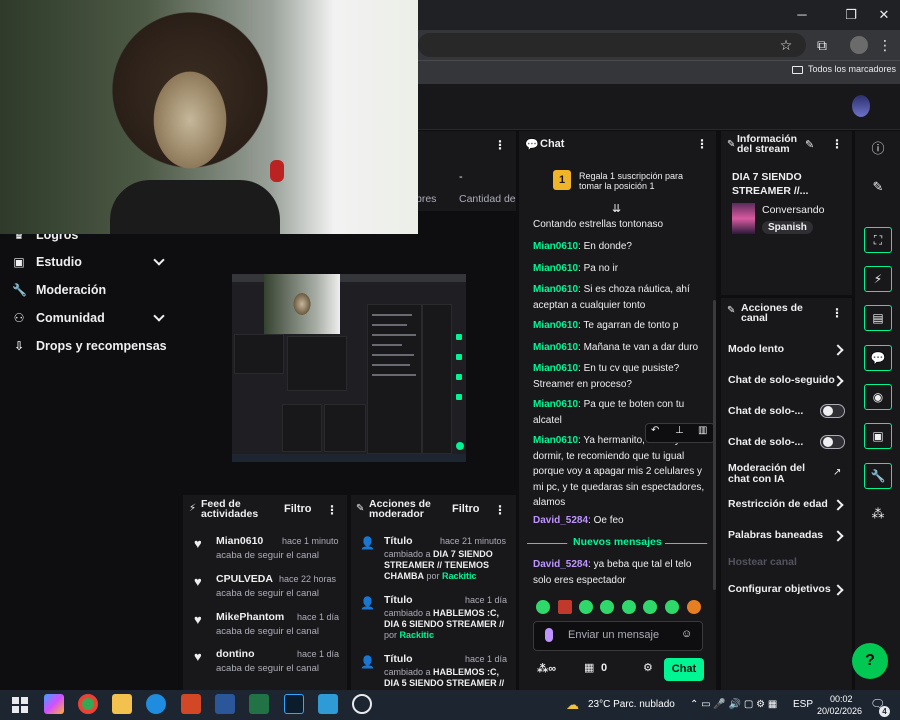 The height and width of the screenshot is (720, 900). Describe the element at coordinates (859, 45) in the screenshot. I see `profile-avatar` at that location.